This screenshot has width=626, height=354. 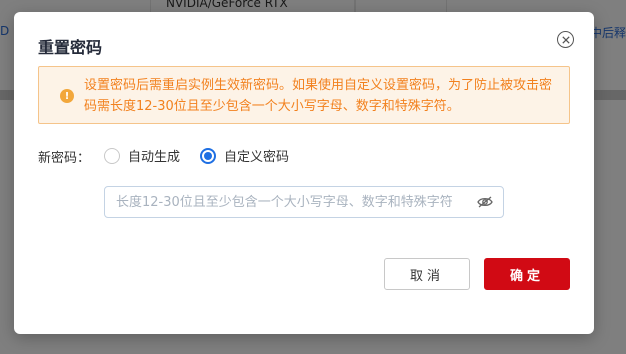 I want to click on radio-custom-password: 自定义密码, so click(x=244, y=155).